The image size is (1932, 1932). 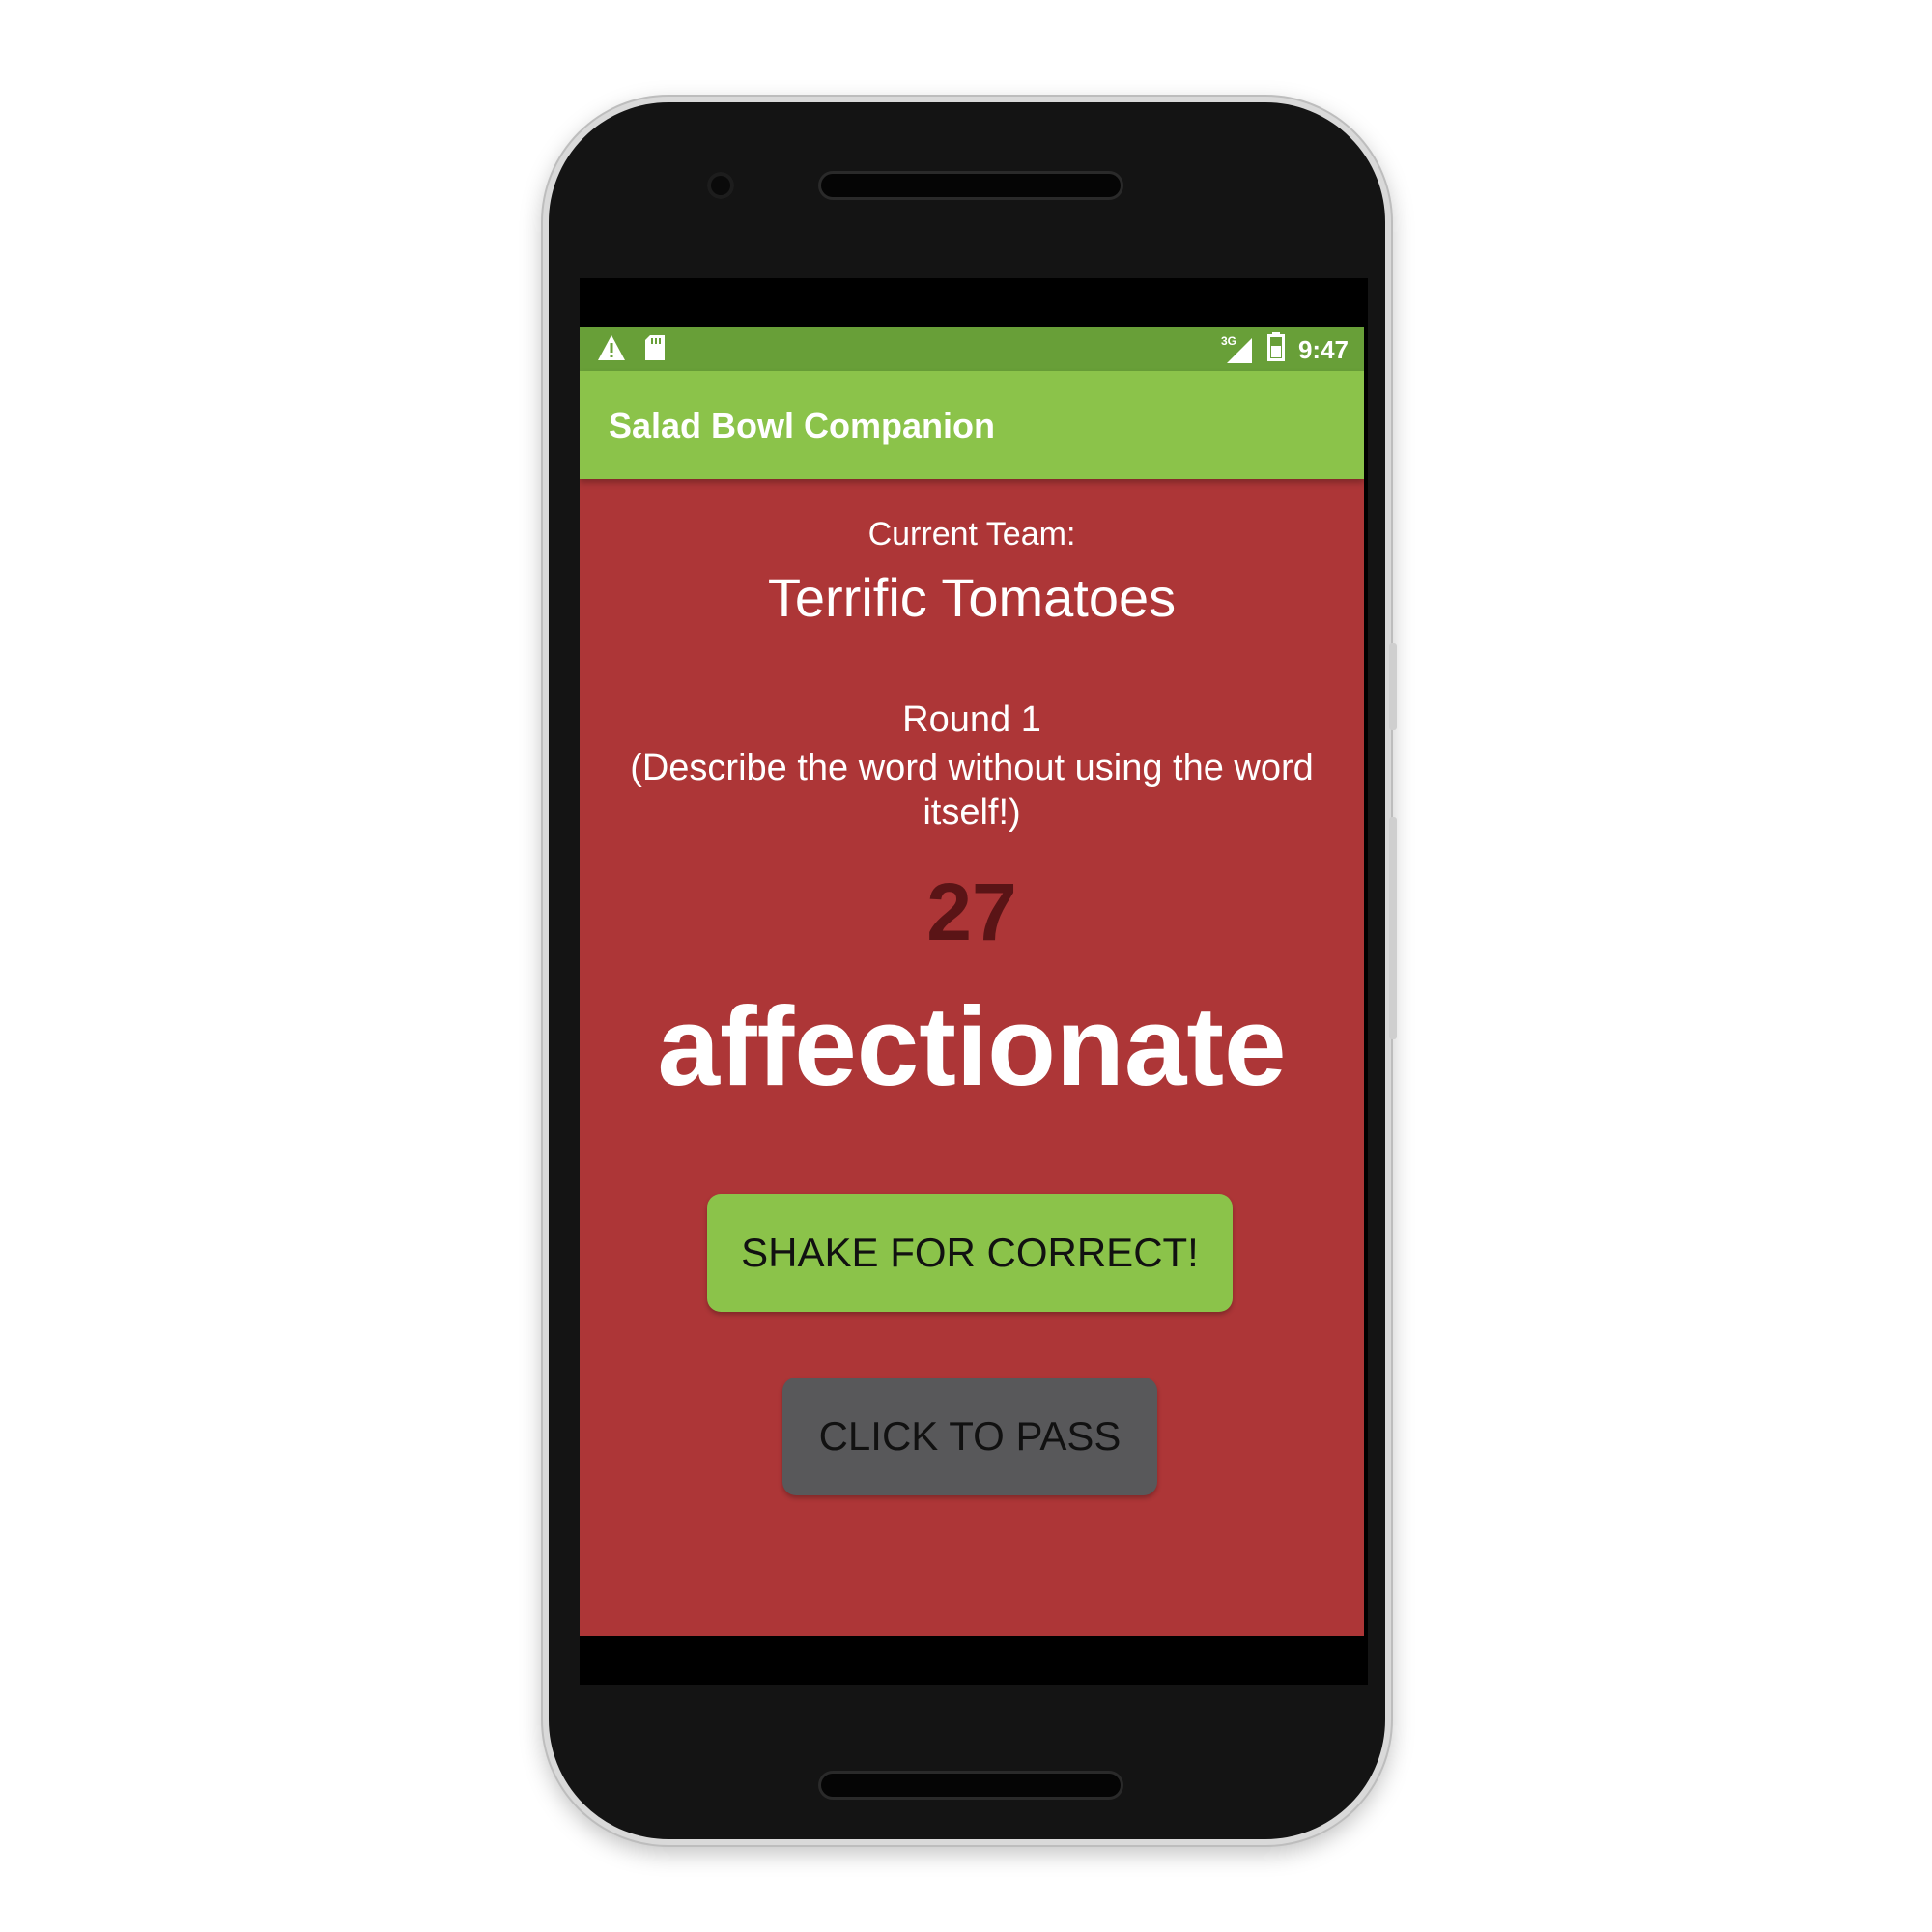 I want to click on bottom-speaker, so click(x=971, y=1785).